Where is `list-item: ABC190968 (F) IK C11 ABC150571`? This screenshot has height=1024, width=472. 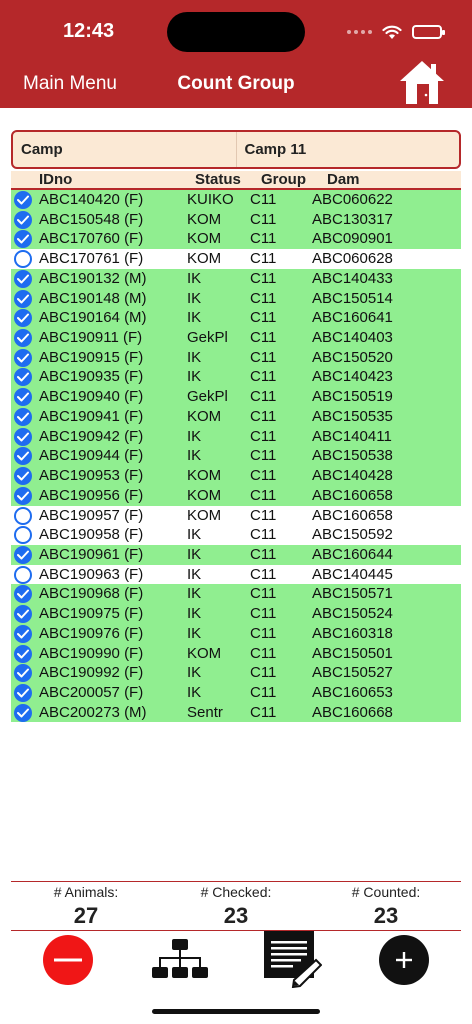 list-item: ABC190968 (F) IK C11 ABC150571 is located at coordinates (236, 594).